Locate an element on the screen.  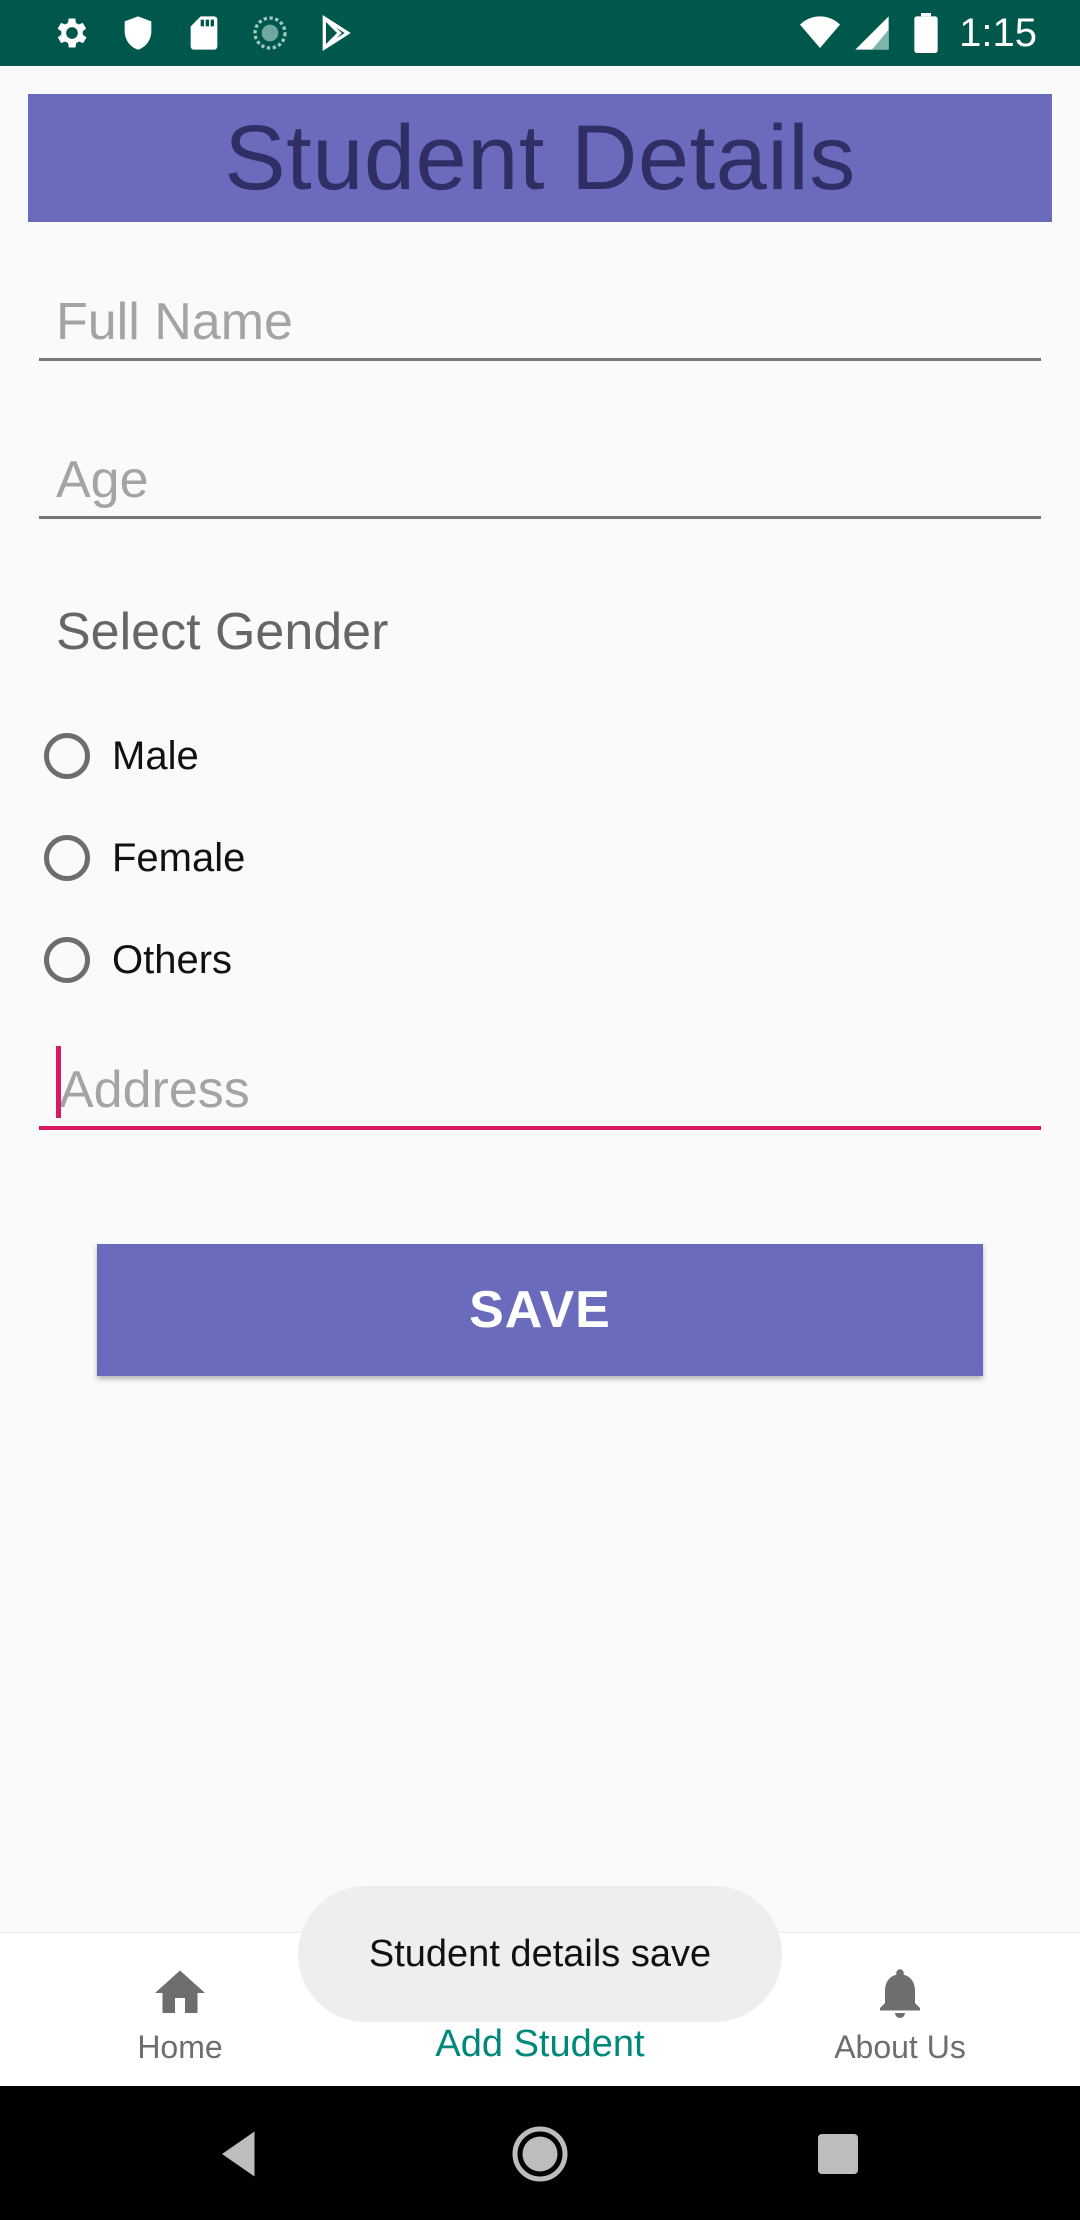
age-input is located at coordinates (536, 480).